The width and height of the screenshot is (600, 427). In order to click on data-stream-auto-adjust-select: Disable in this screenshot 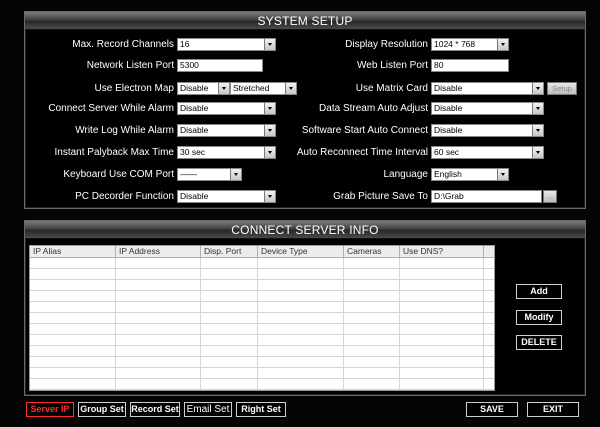, I will do `click(487, 108)`.